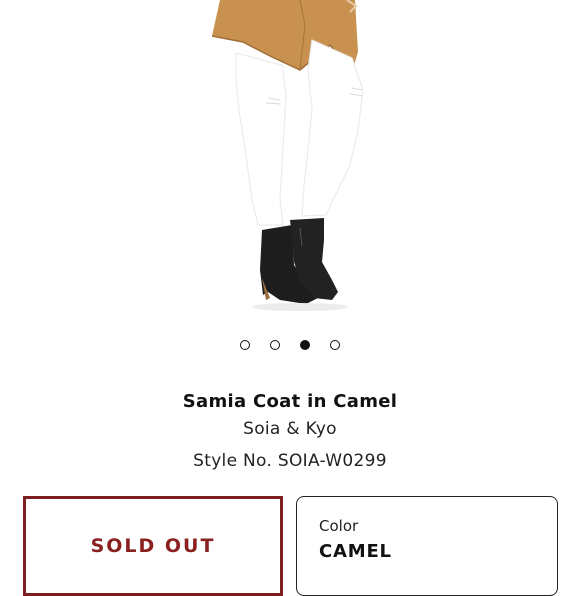 This screenshot has height=596, width=580. I want to click on carousel-dots, so click(290, 345).